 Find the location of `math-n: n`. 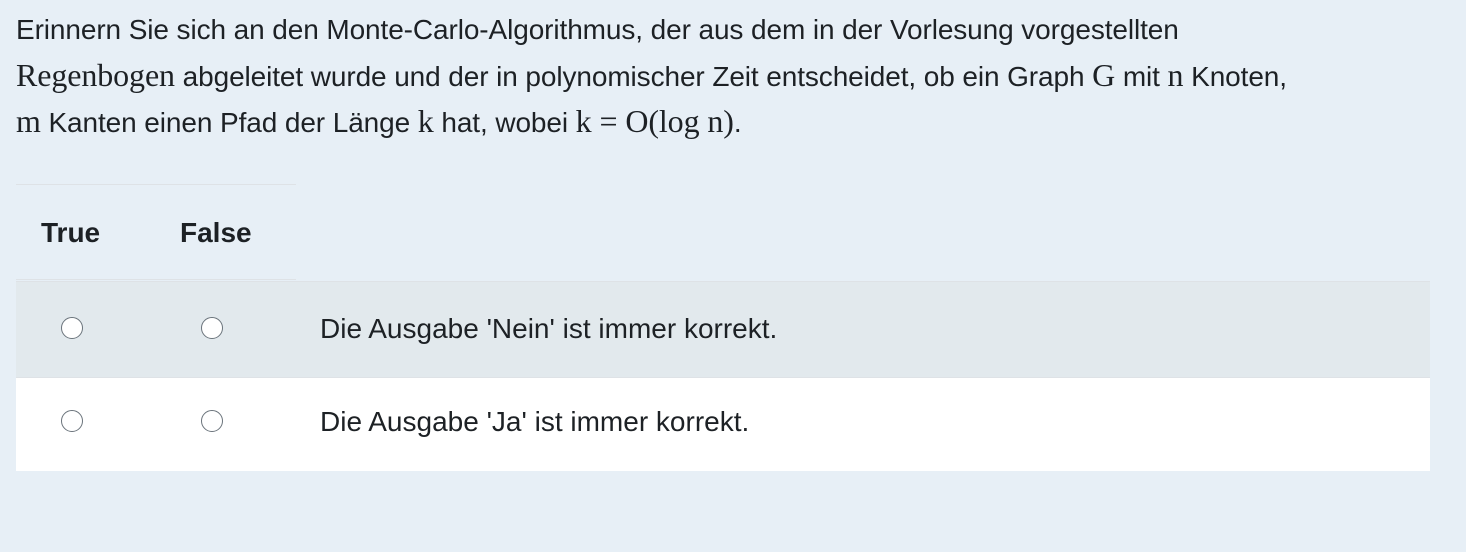

math-n: n is located at coordinates (1175, 74).